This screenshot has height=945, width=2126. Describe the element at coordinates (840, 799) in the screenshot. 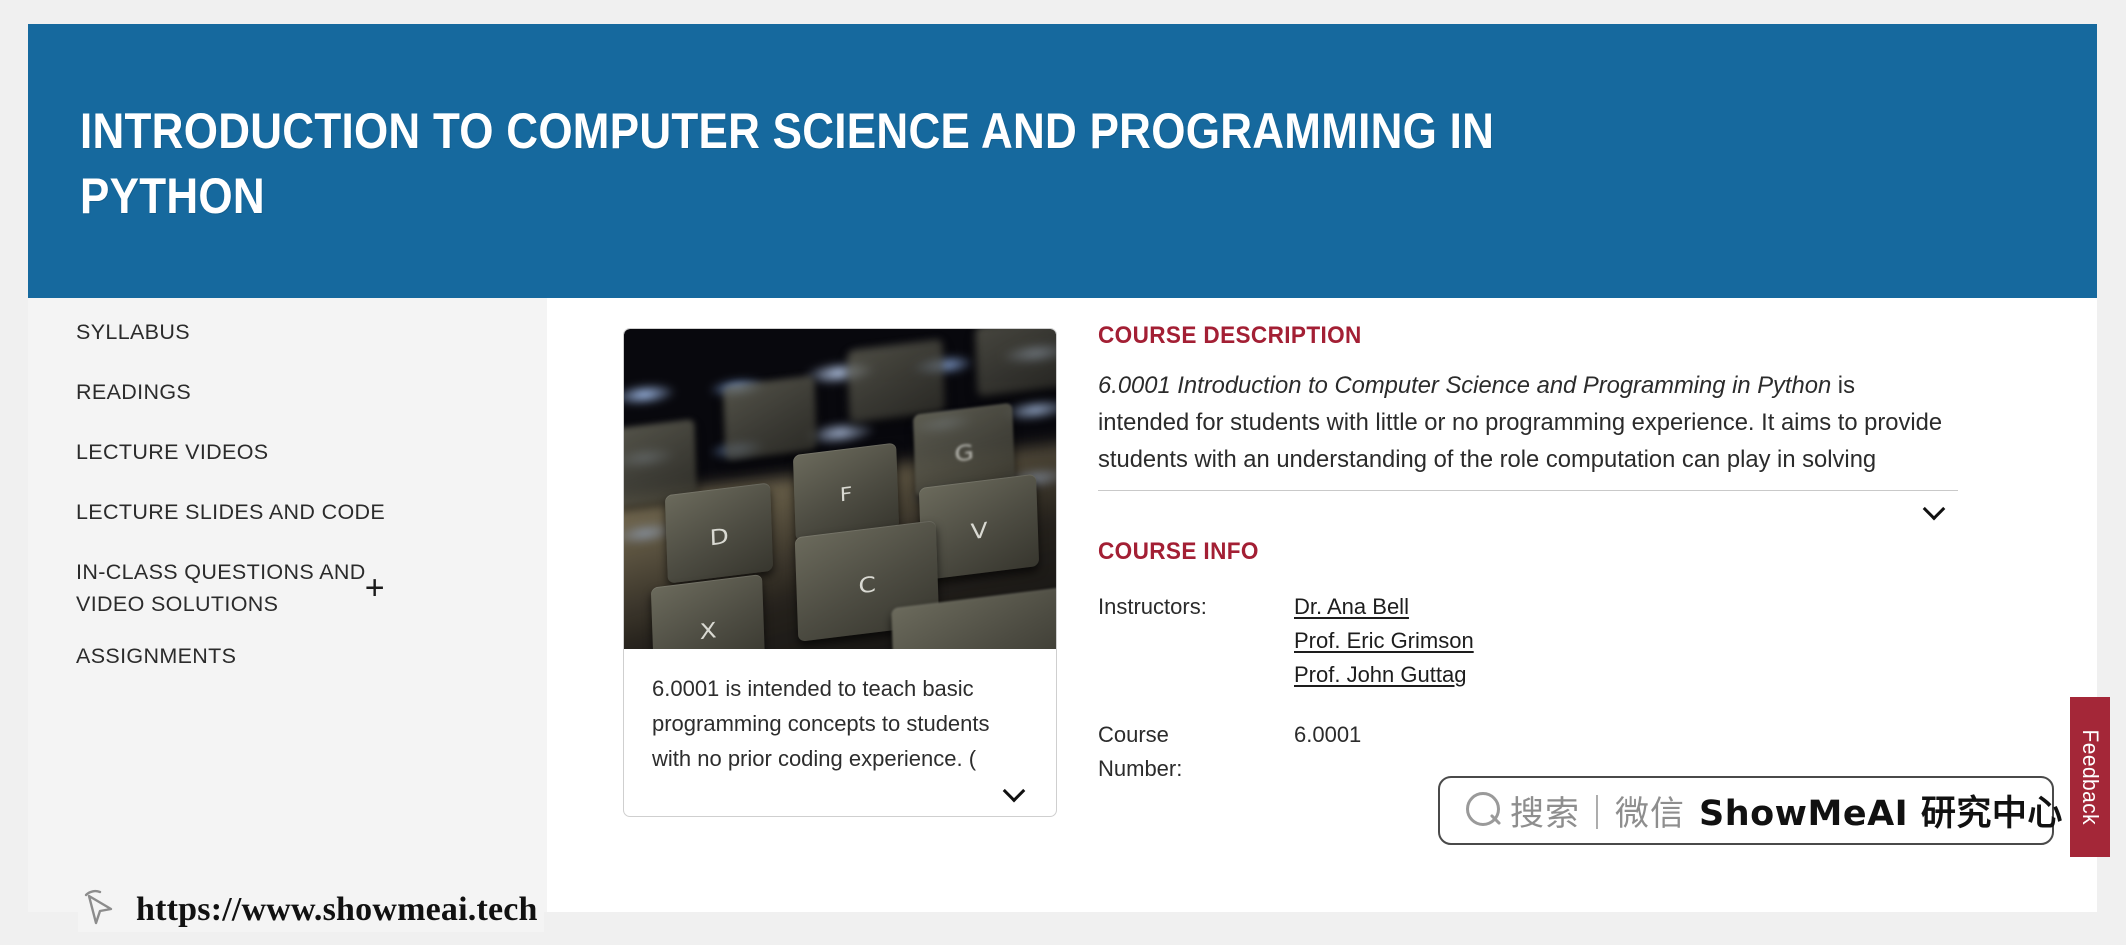

I see `caption-expand-row` at that location.